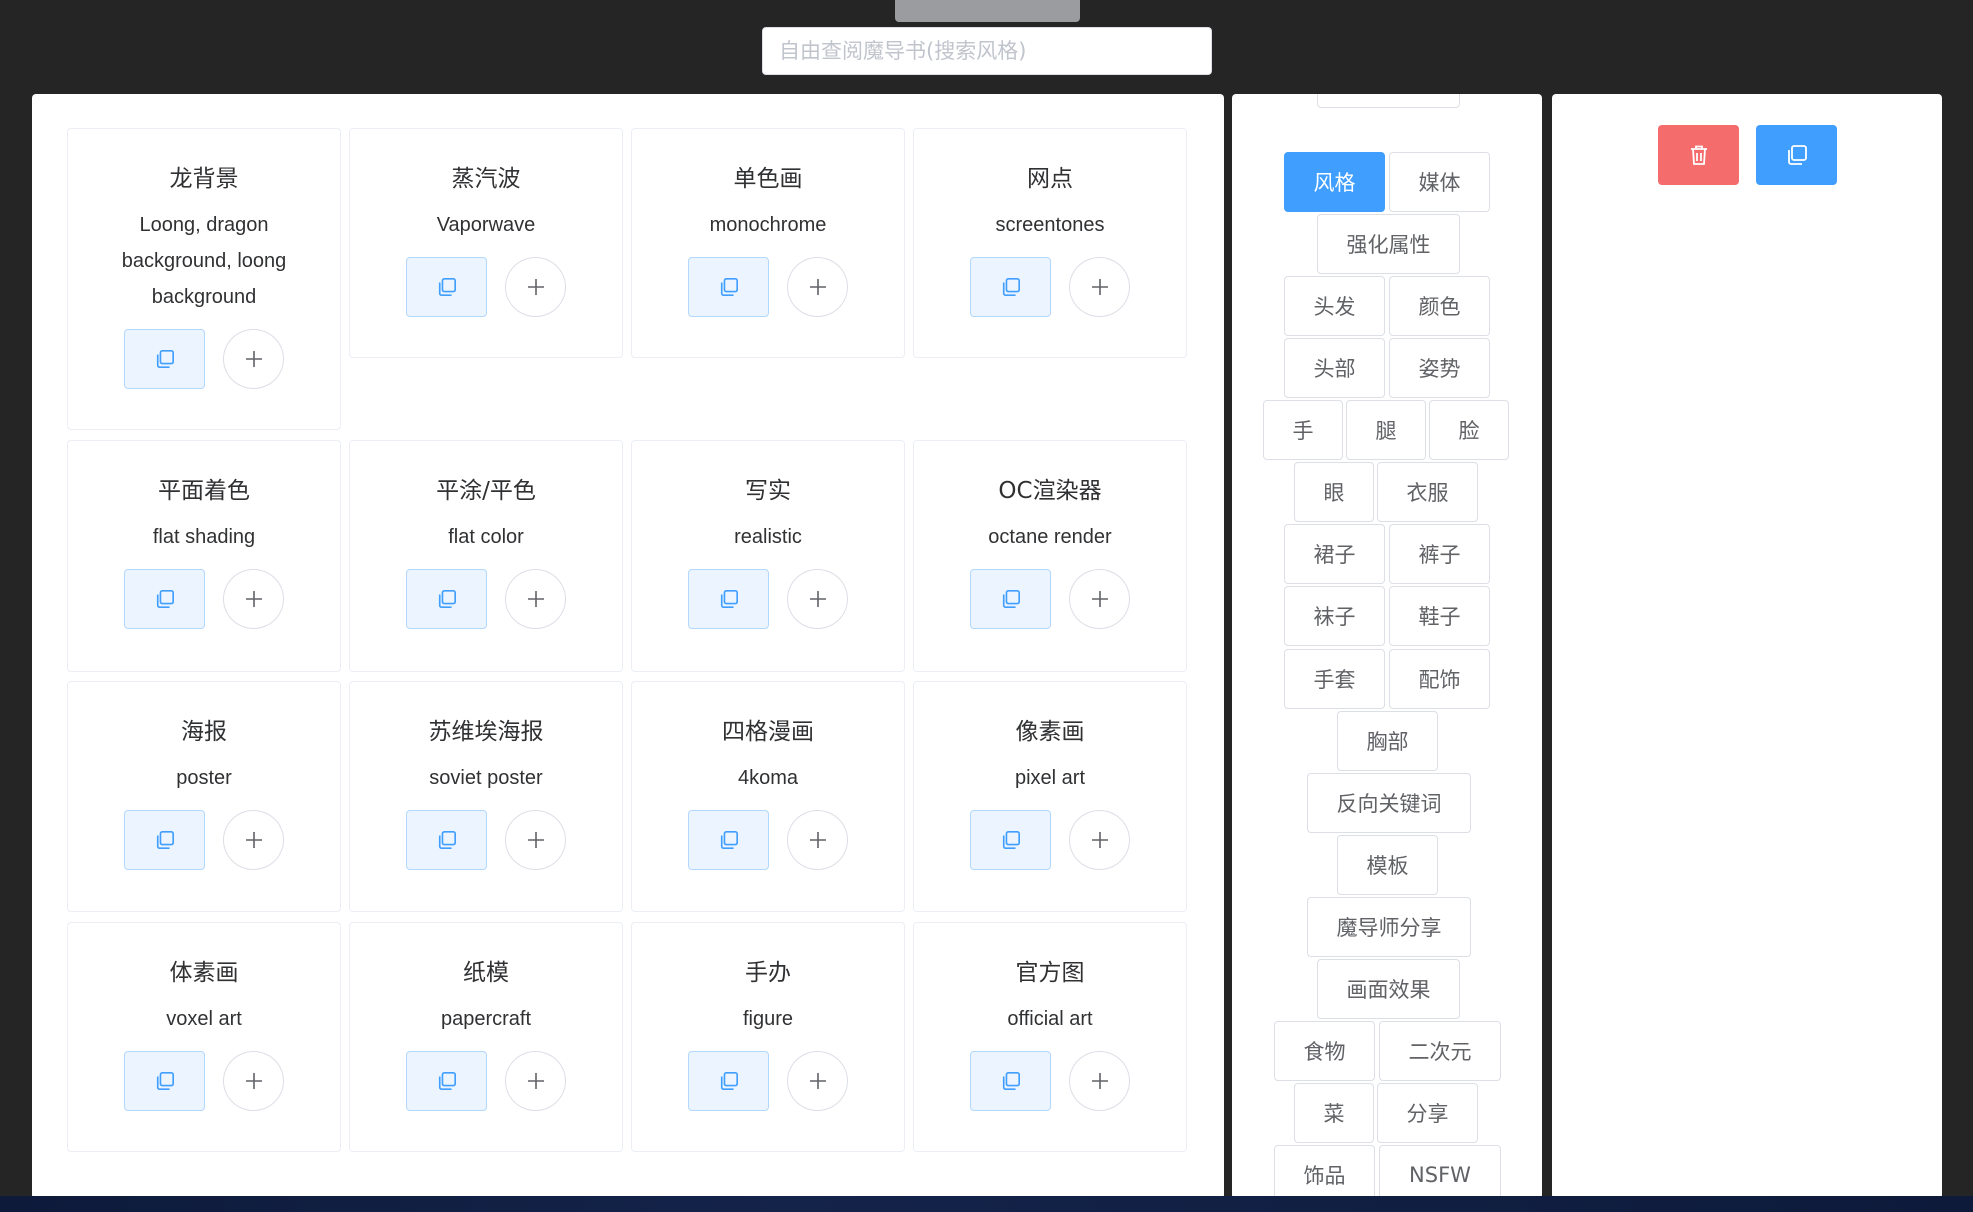 The height and width of the screenshot is (1212, 1973). Describe the element at coordinates (1334, 182) in the screenshot. I see `category-tag: 风格` at that location.